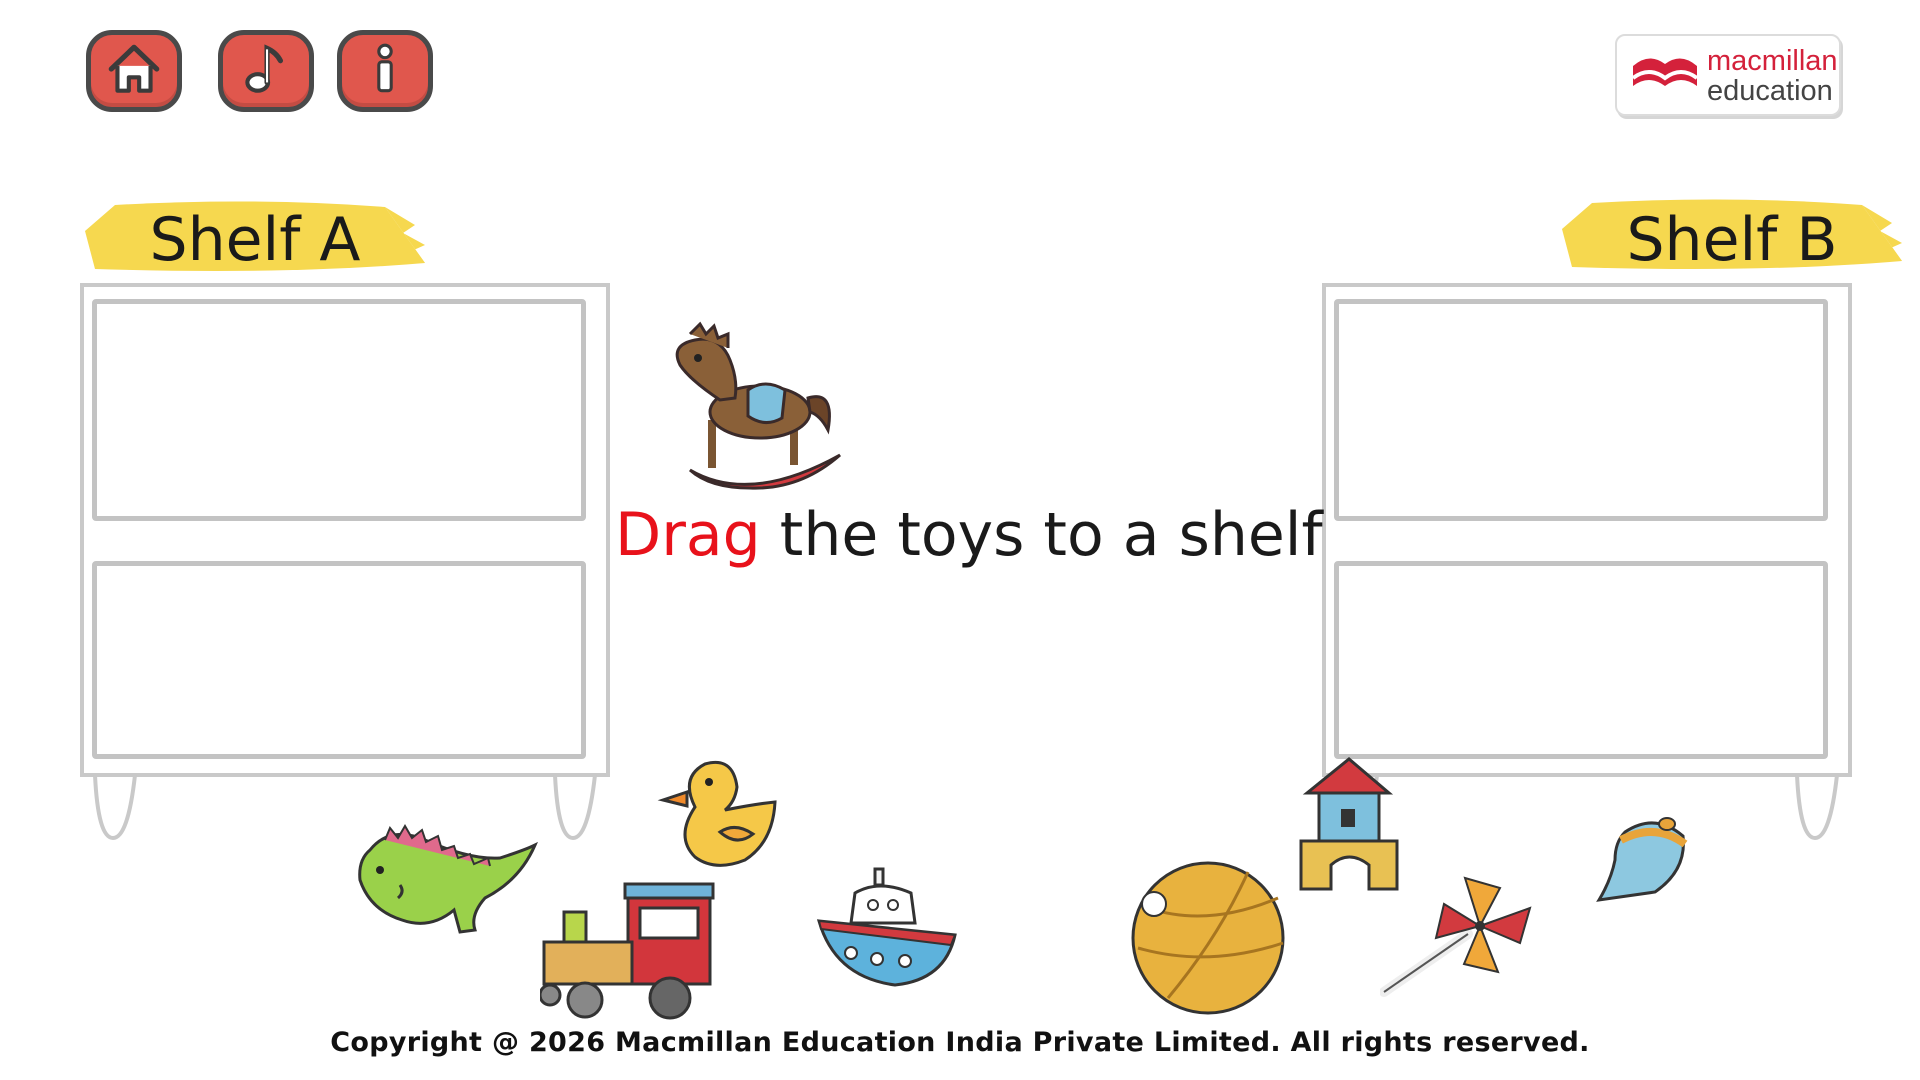 This screenshot has width=1920, height=1080. I want to click on toy-spinning-top, so click(1645, 860).